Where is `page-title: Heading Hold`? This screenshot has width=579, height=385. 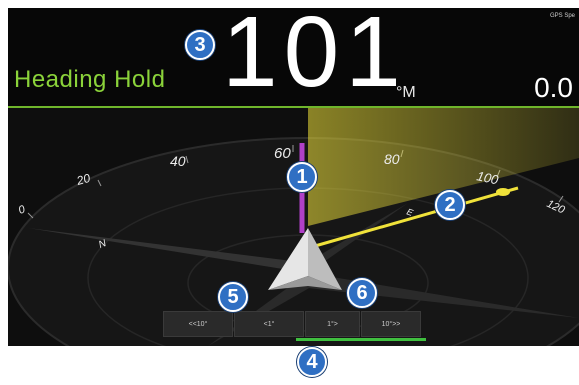
page-title: Heading Hold is located at coordinates (90, 79).